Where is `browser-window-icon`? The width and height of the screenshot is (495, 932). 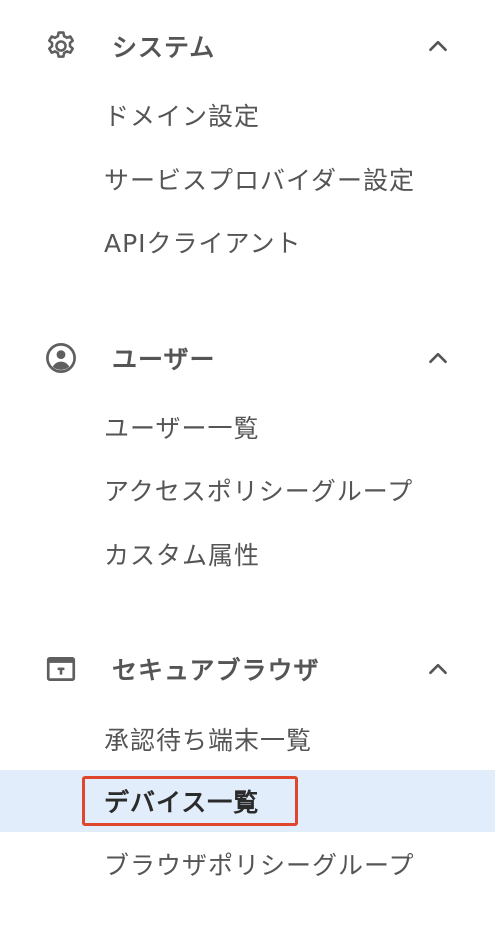 browser-window-icon is located at coordinates (61, 669).